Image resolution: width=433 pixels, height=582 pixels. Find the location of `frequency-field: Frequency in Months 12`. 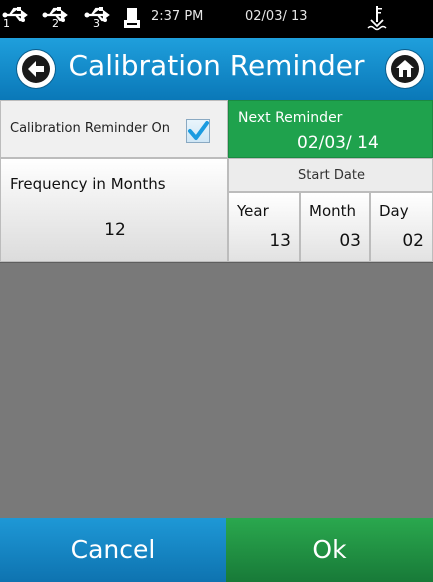

frequency-field: Frequency in Months 12 is located at coordinates (114, 210).